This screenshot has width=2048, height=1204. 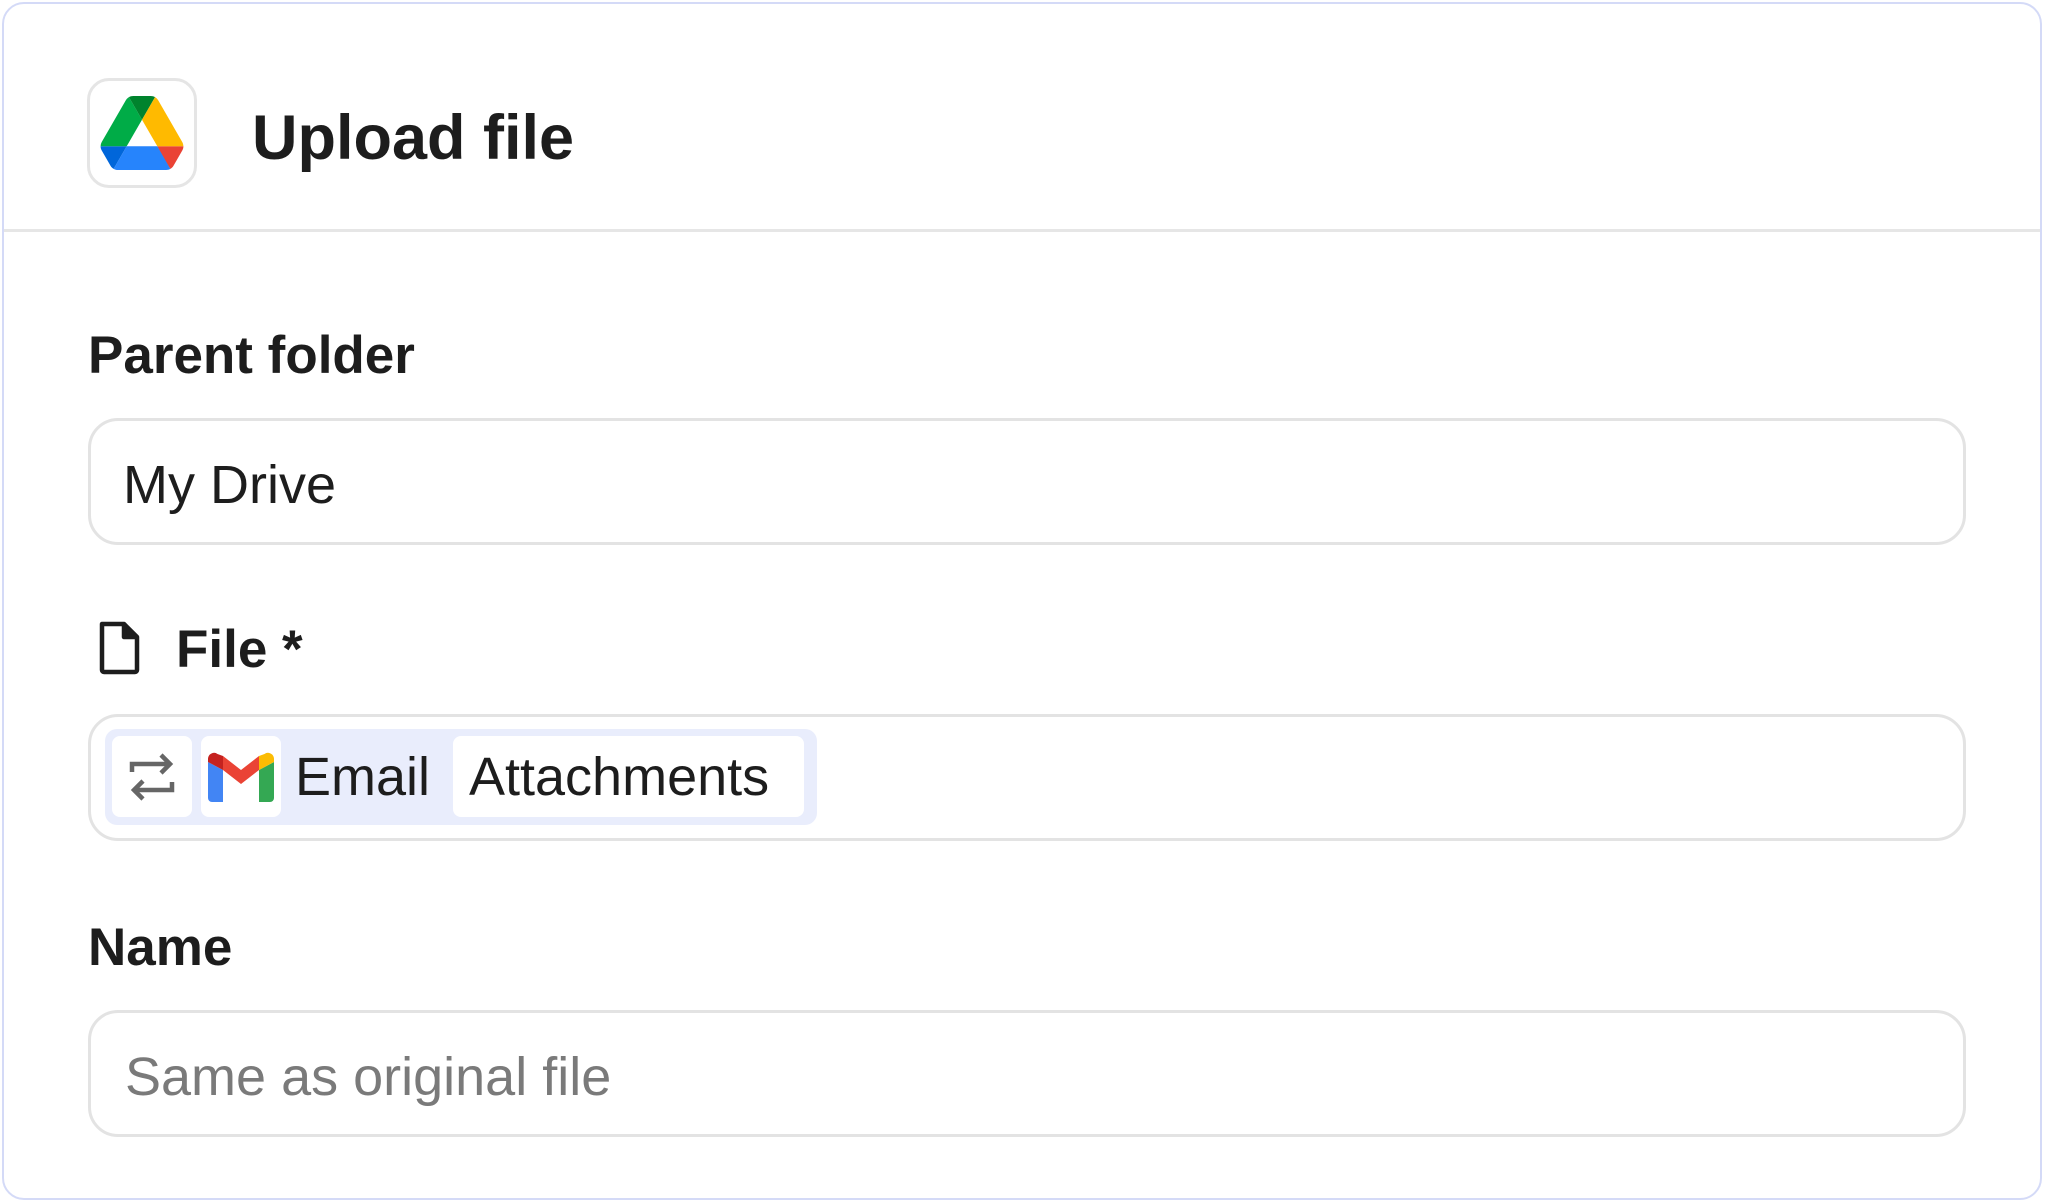 What do you see at coordinates (1027, 481) in the screenshot?
I see `parent-folder-field: My Drive` at bounding box center [1027, 481].